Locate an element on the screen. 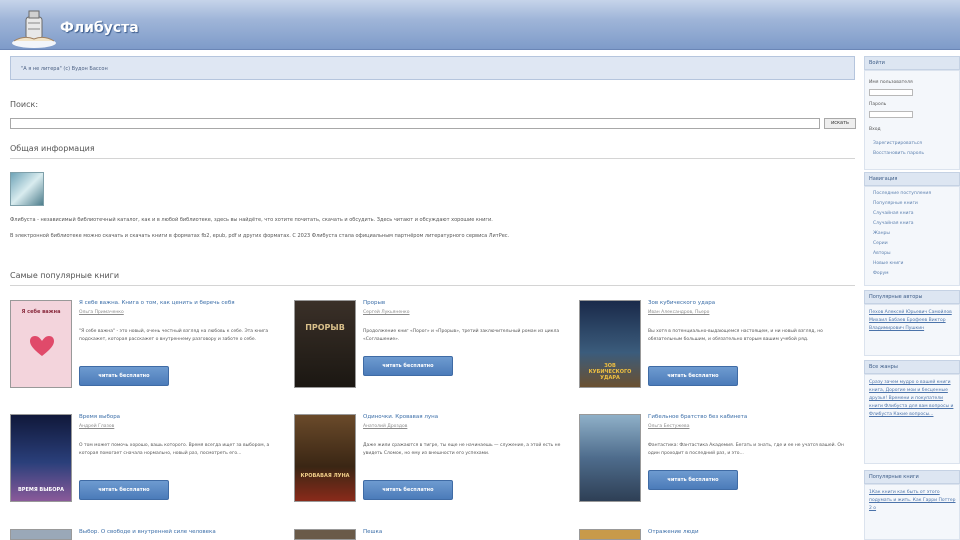 This screenshot has height=540, width=960. book-author-link: Ольга Примаченко is located at coordinates (101, 312).